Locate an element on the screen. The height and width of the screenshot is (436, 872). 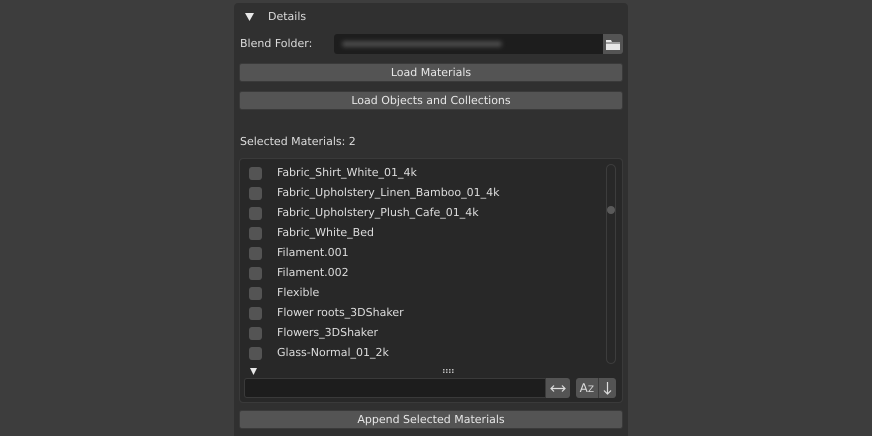
swap-button is located at coordinates (558, 388).